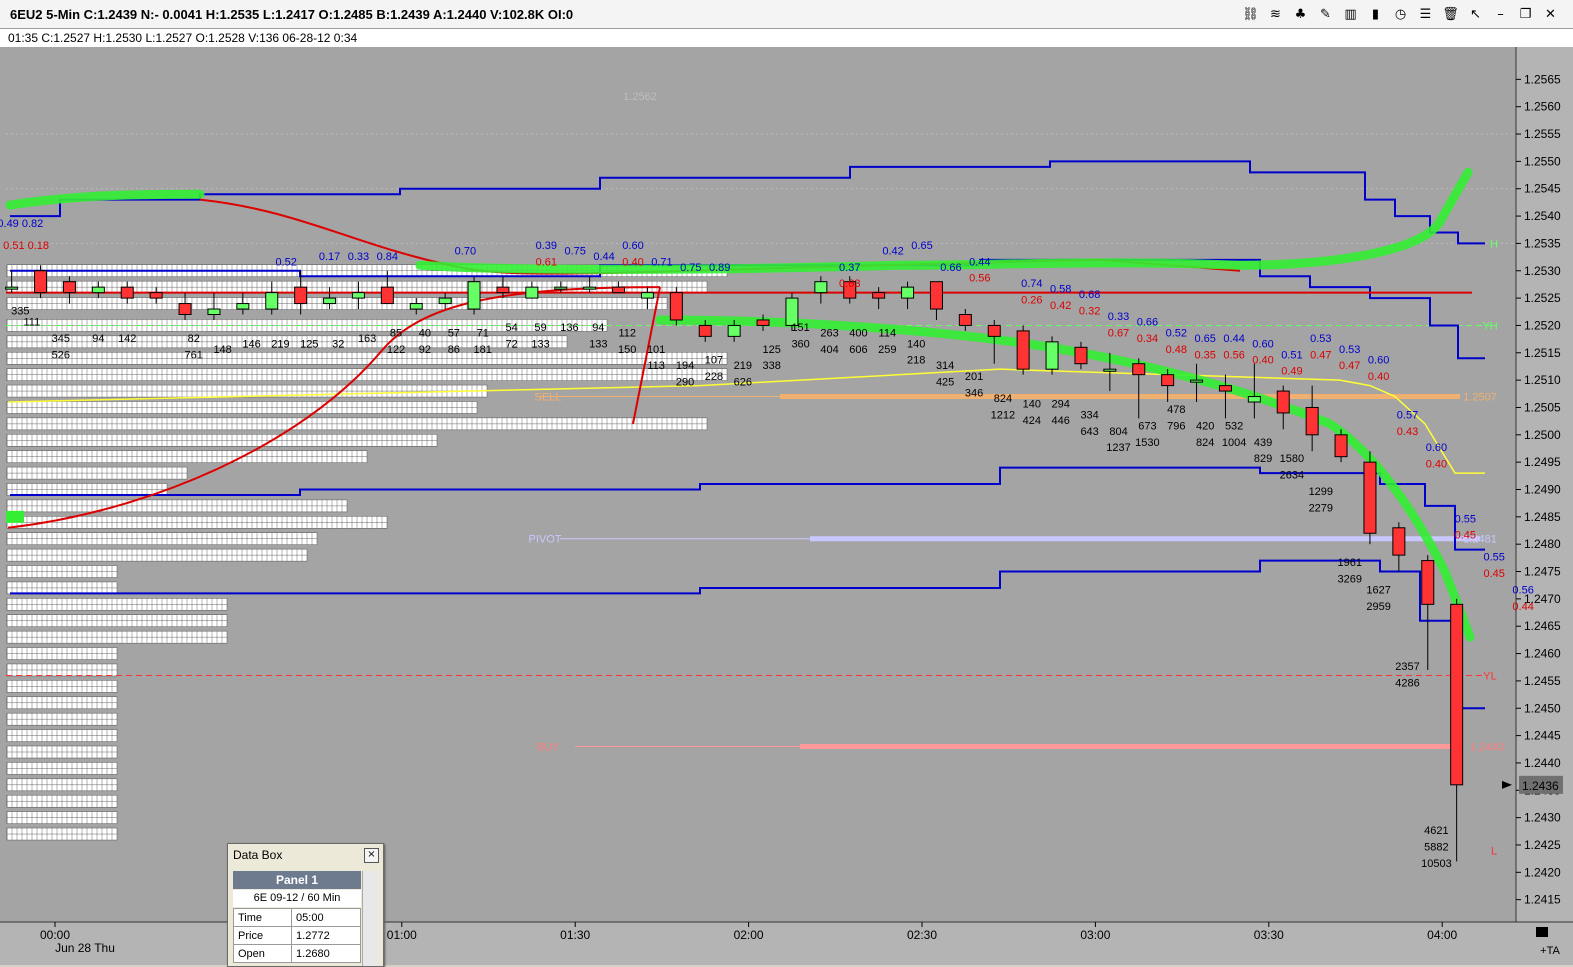  What do you see at coordinates (829, 350) in the screenshot?
I see `volume-label: 404` at bounding box center [829, 350].